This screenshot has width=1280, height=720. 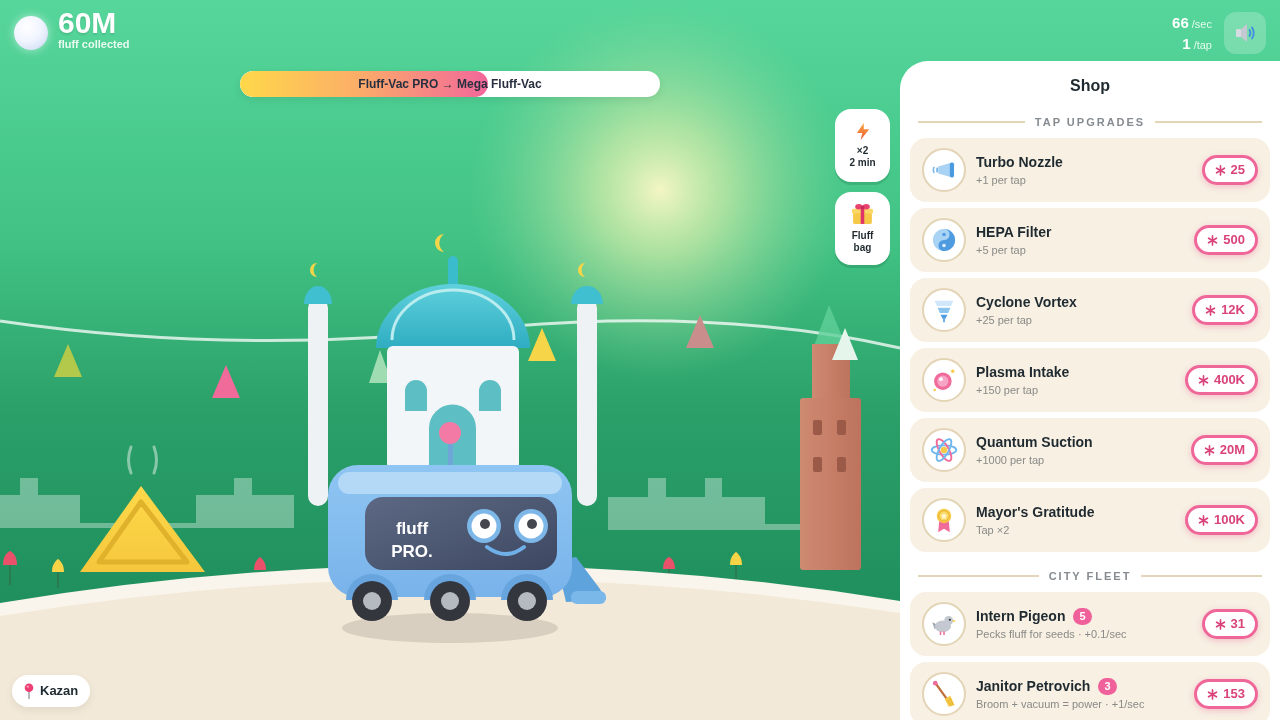 I want to click on location-button: Kazan, so click(x=51, y=691).